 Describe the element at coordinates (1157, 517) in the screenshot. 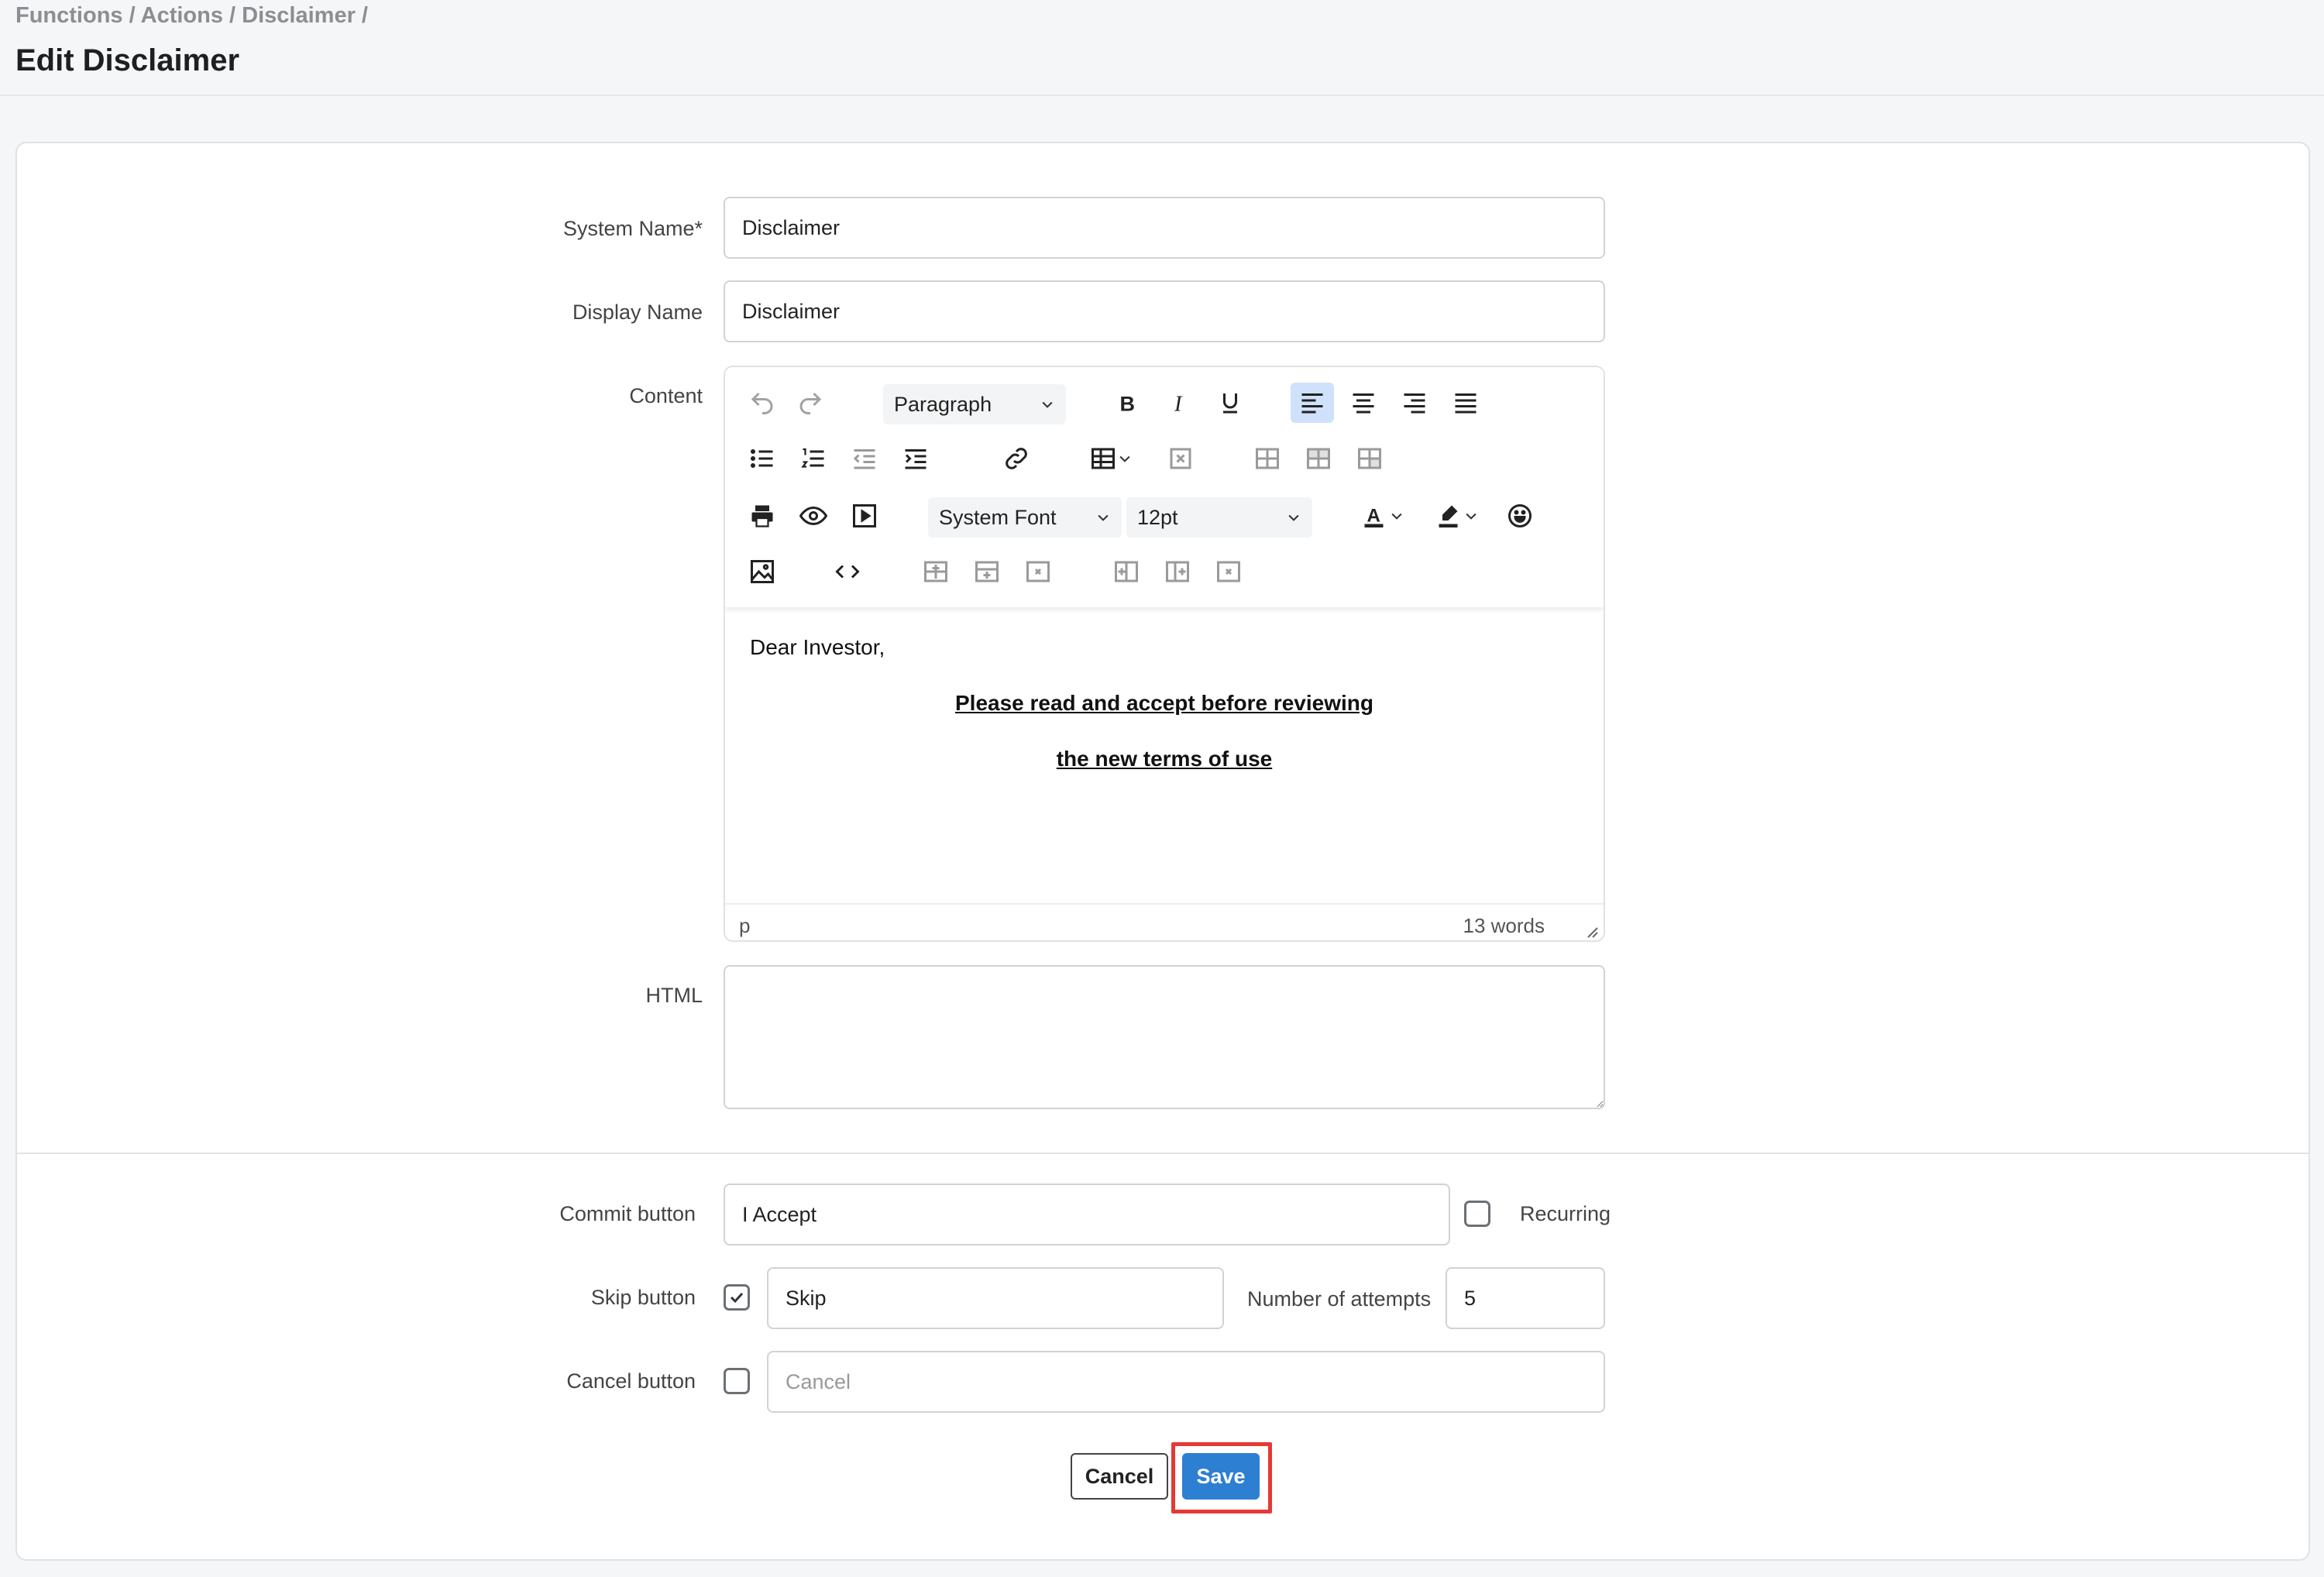

I see `font-size-value: 12pt` at that location.